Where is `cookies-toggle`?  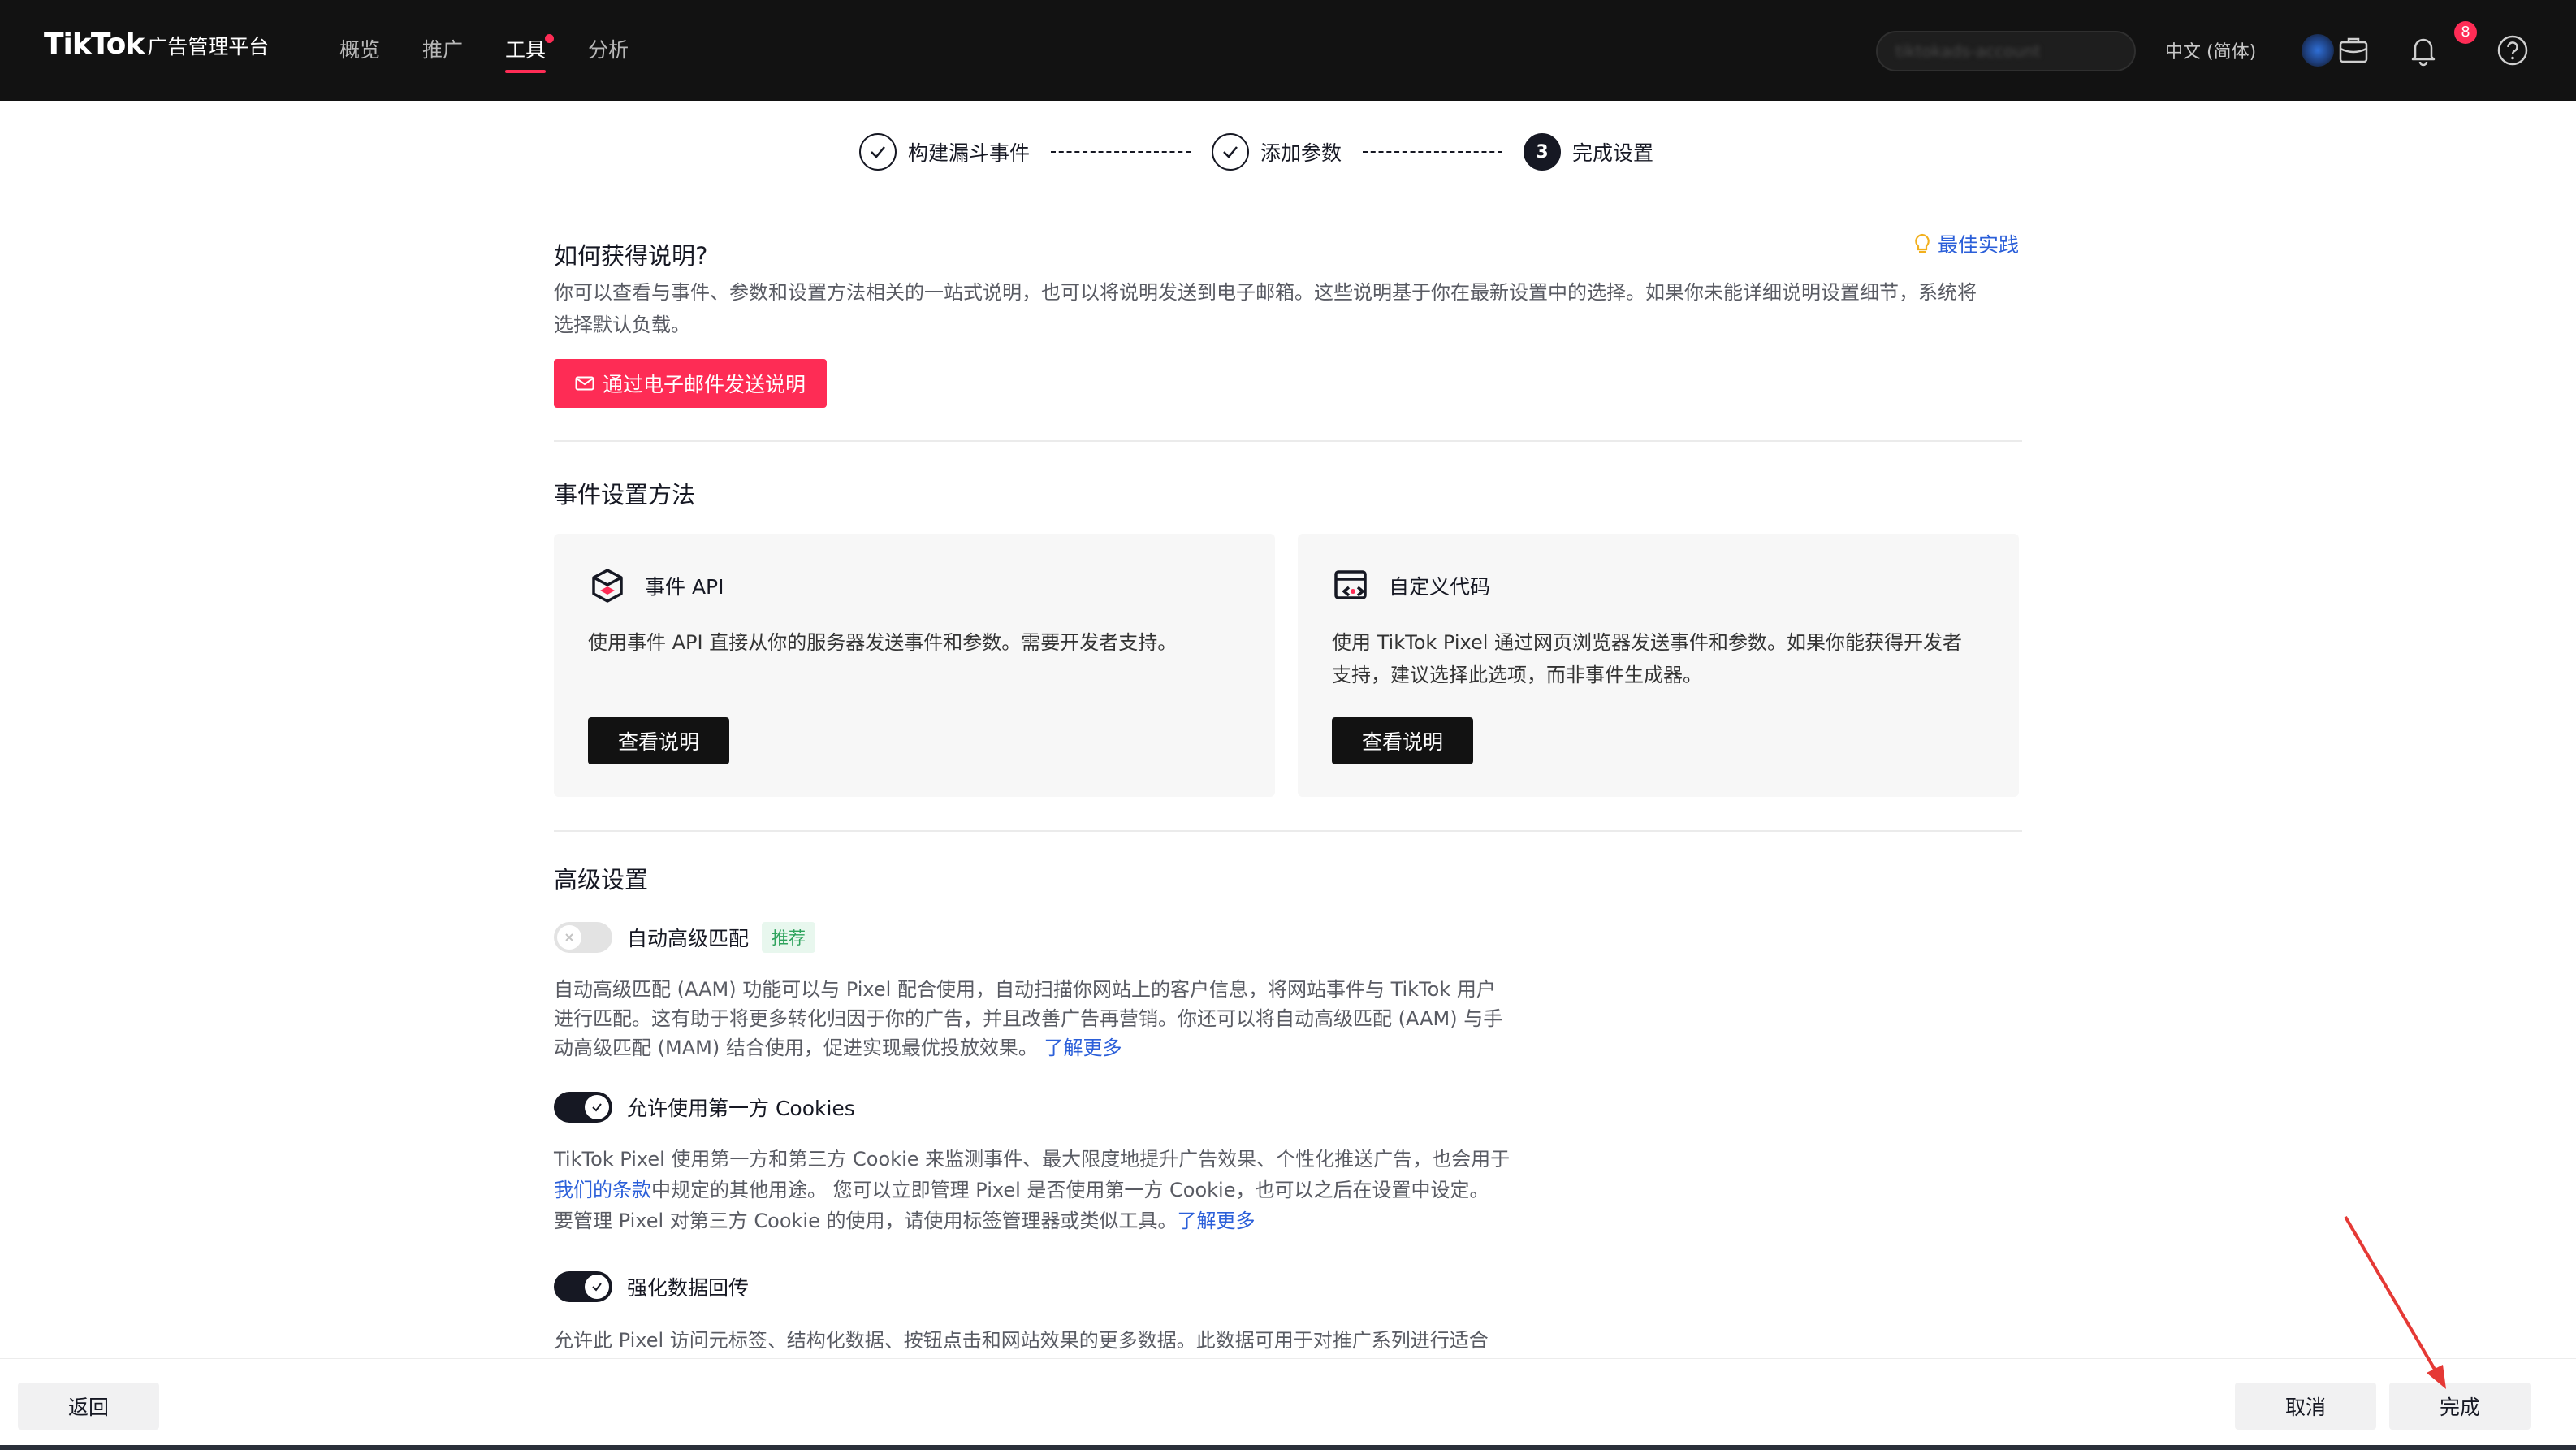
cookies-toggle is located at coordinates (583, 1107).